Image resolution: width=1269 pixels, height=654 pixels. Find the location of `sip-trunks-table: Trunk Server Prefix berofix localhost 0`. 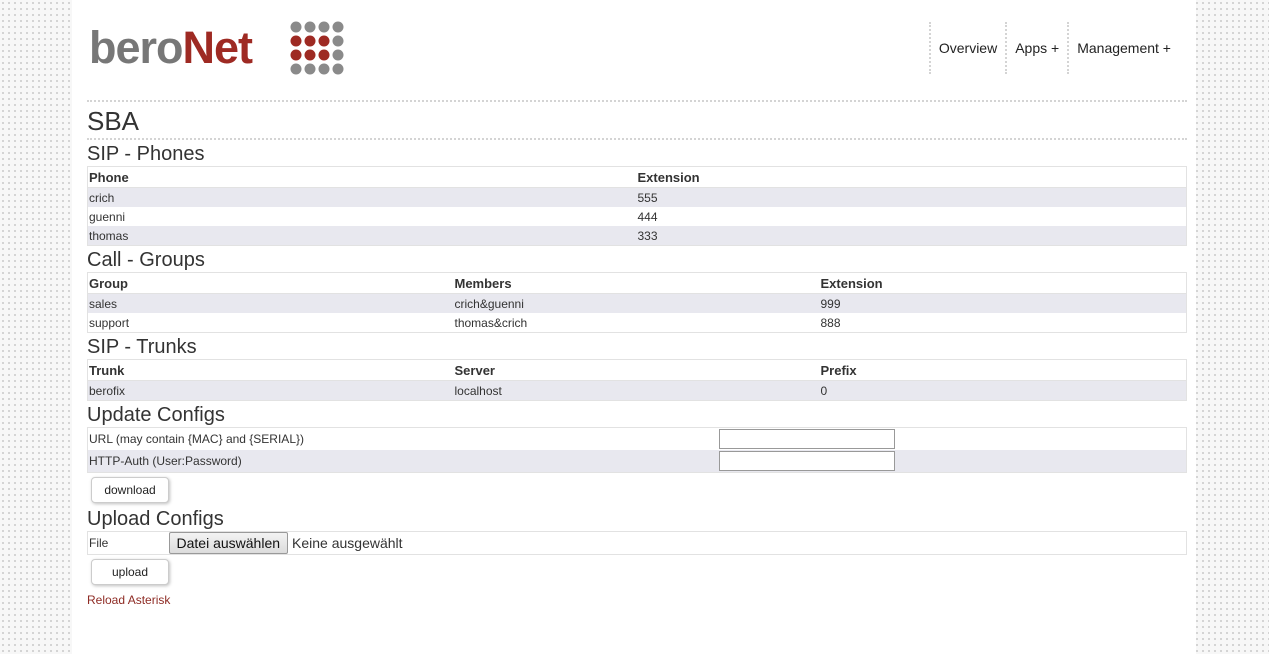

sip-trunks-table: Trunk Server Prefix berofix localhost 0 is located at coordinates (637, 380).